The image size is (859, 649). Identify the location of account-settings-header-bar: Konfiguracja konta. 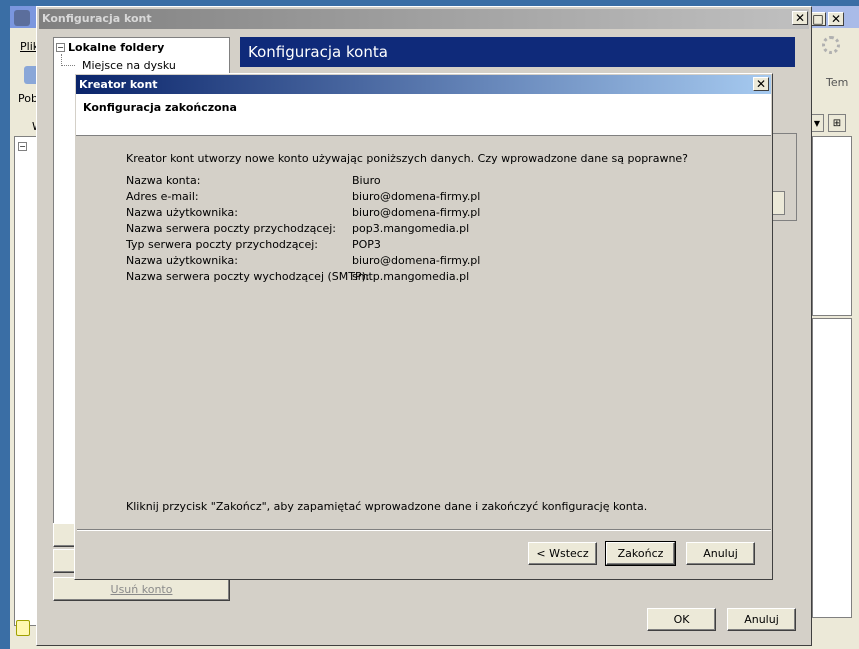
(517, 52).